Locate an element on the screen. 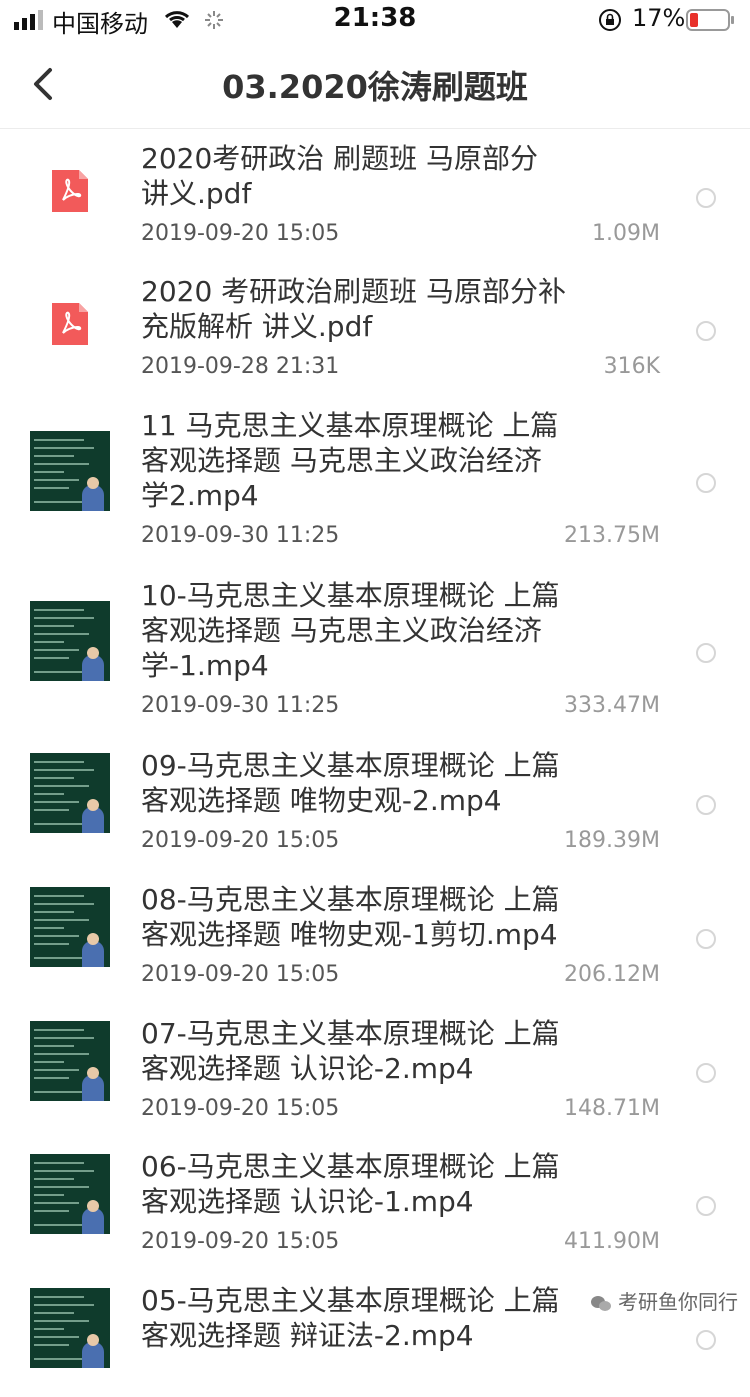 This screenshot has height=1397, width=750. file-size: 206.12M is located at coordinates (612, 974).